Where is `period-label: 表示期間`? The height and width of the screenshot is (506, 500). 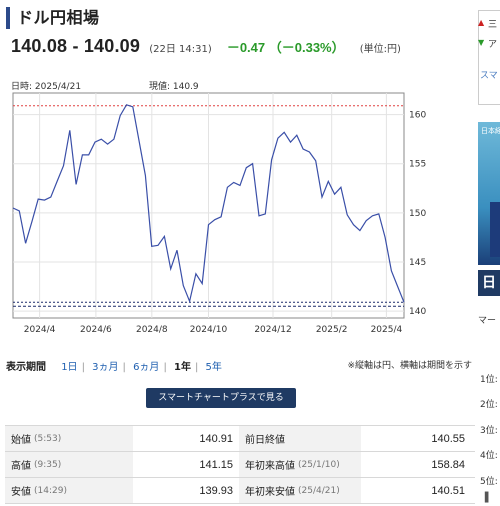 period-label: 表示期間 is located at coordinates (26, 367).